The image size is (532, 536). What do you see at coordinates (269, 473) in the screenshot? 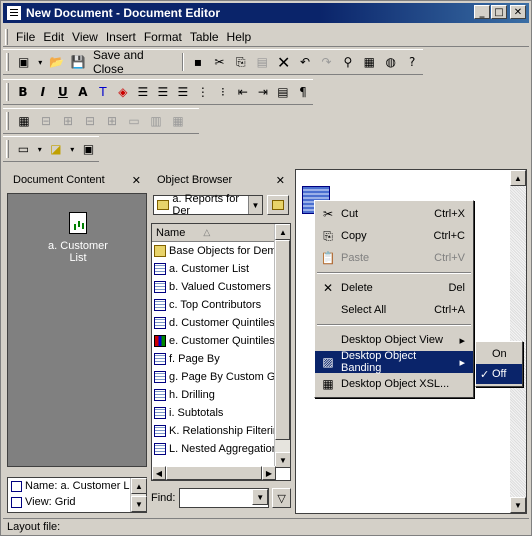
I see `scroll-right-arrow-icon: ▶` at bounding box center [269, 473].